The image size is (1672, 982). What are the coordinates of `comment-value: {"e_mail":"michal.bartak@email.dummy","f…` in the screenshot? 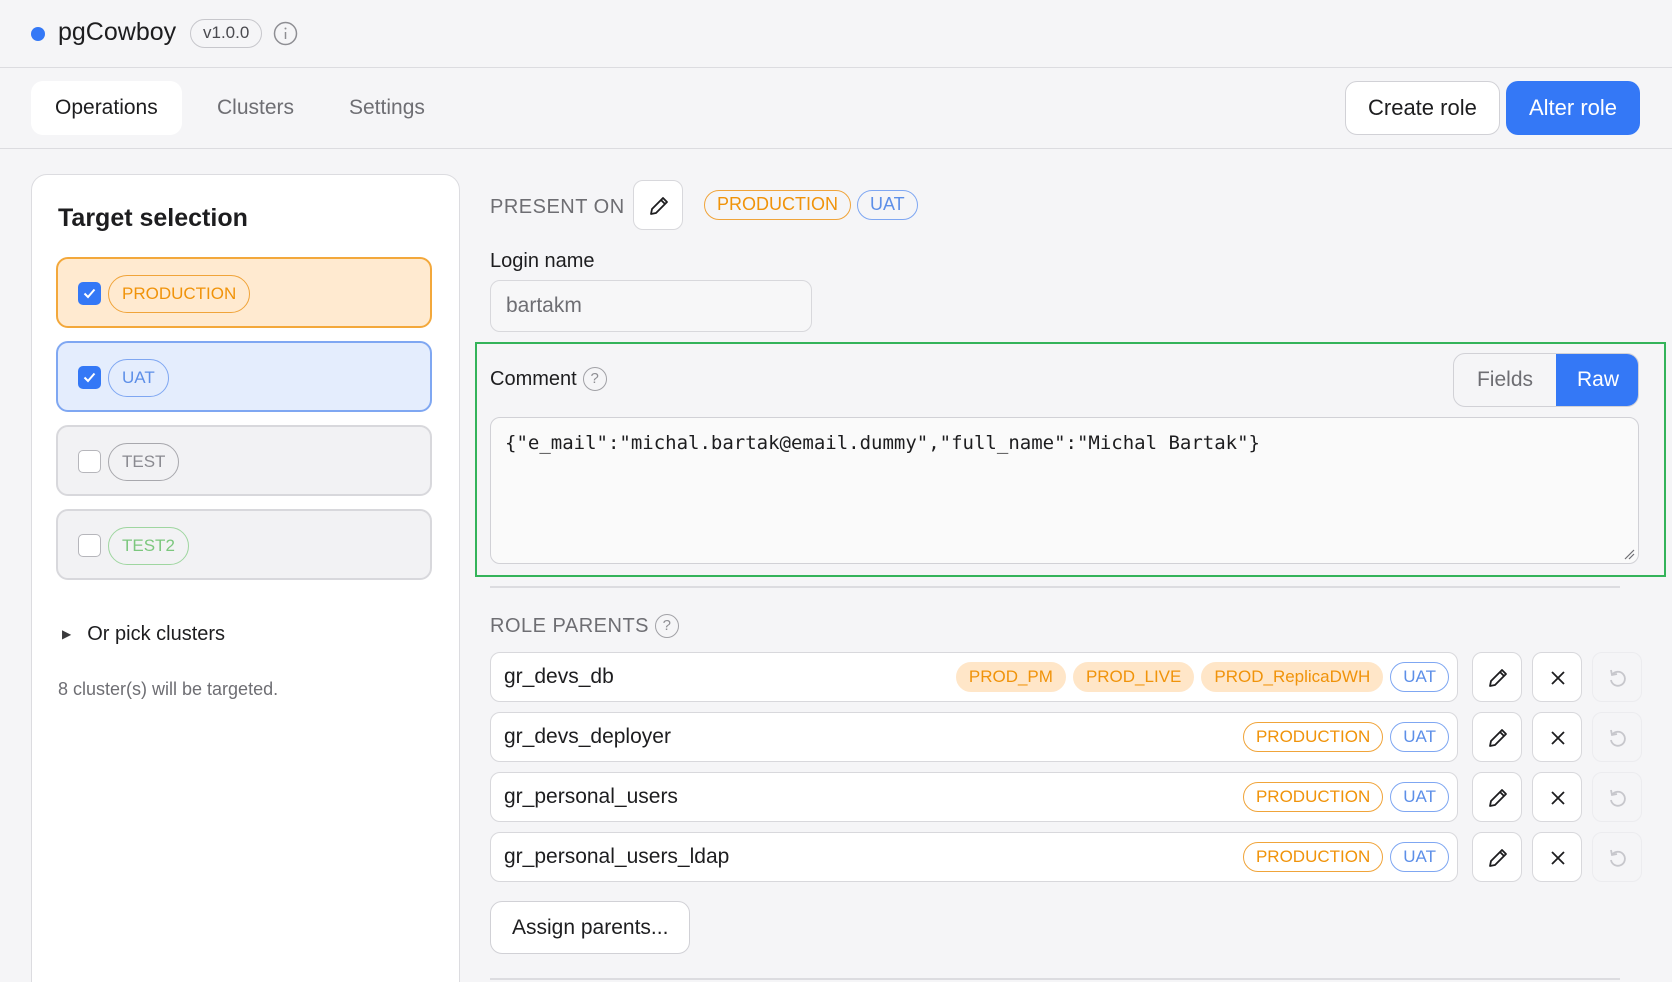 It's located at (882, 443).